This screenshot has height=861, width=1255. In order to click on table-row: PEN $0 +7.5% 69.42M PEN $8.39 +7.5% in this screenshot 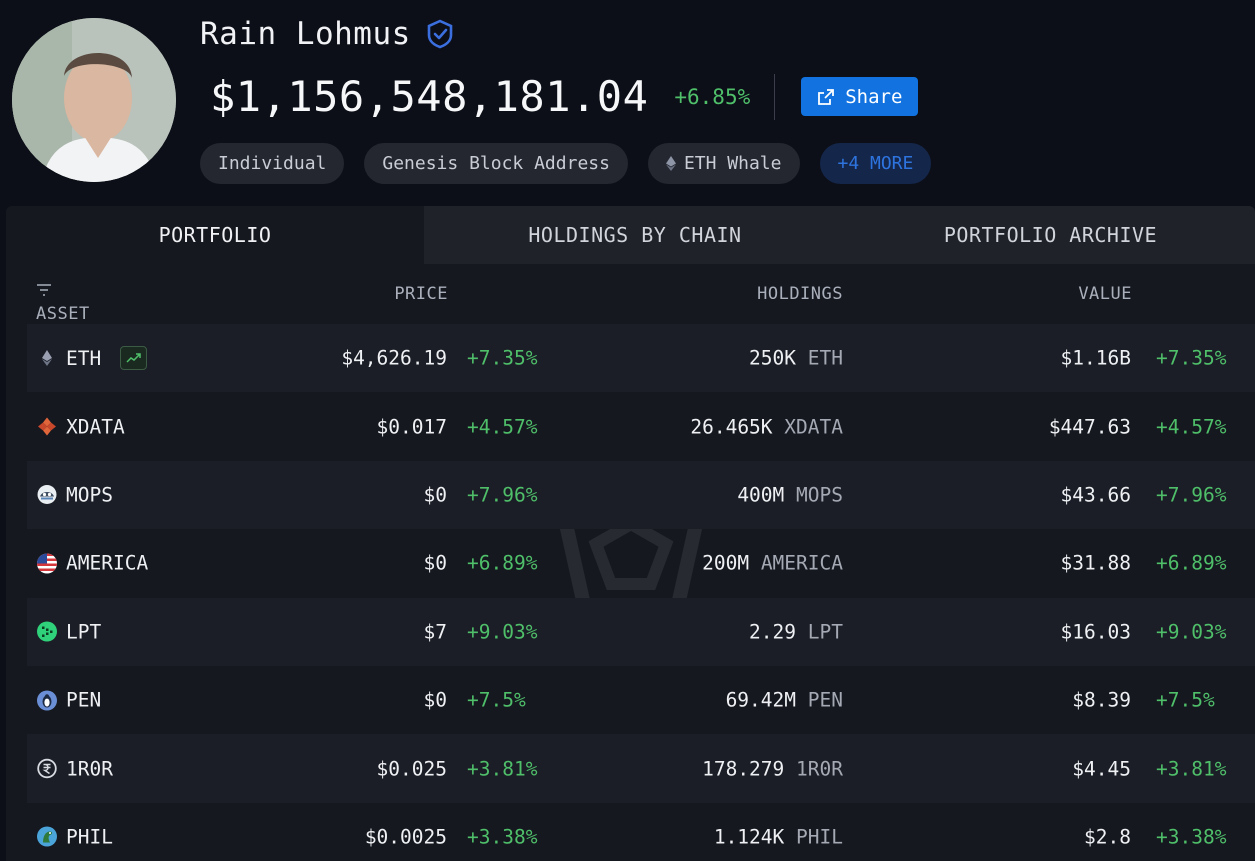, I will do `click(641, 700)`.